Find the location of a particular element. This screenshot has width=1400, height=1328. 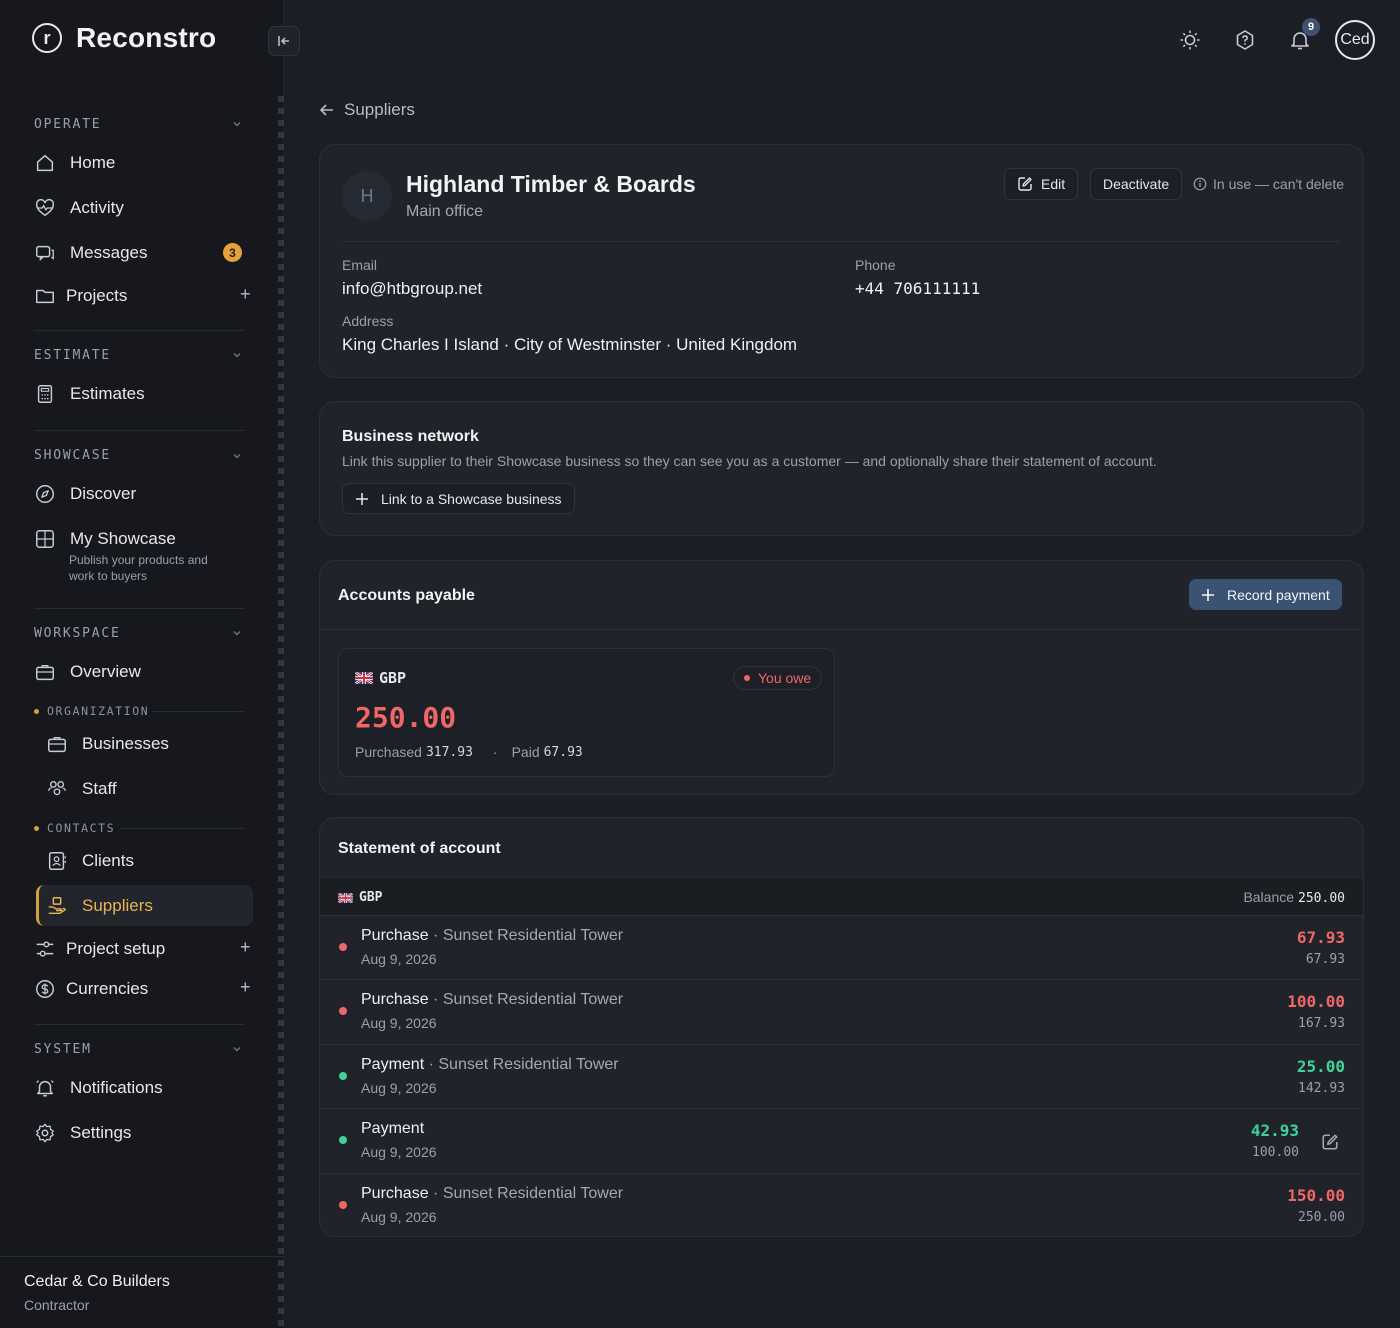

hand-box-icon is located at coordinates (57, 906).